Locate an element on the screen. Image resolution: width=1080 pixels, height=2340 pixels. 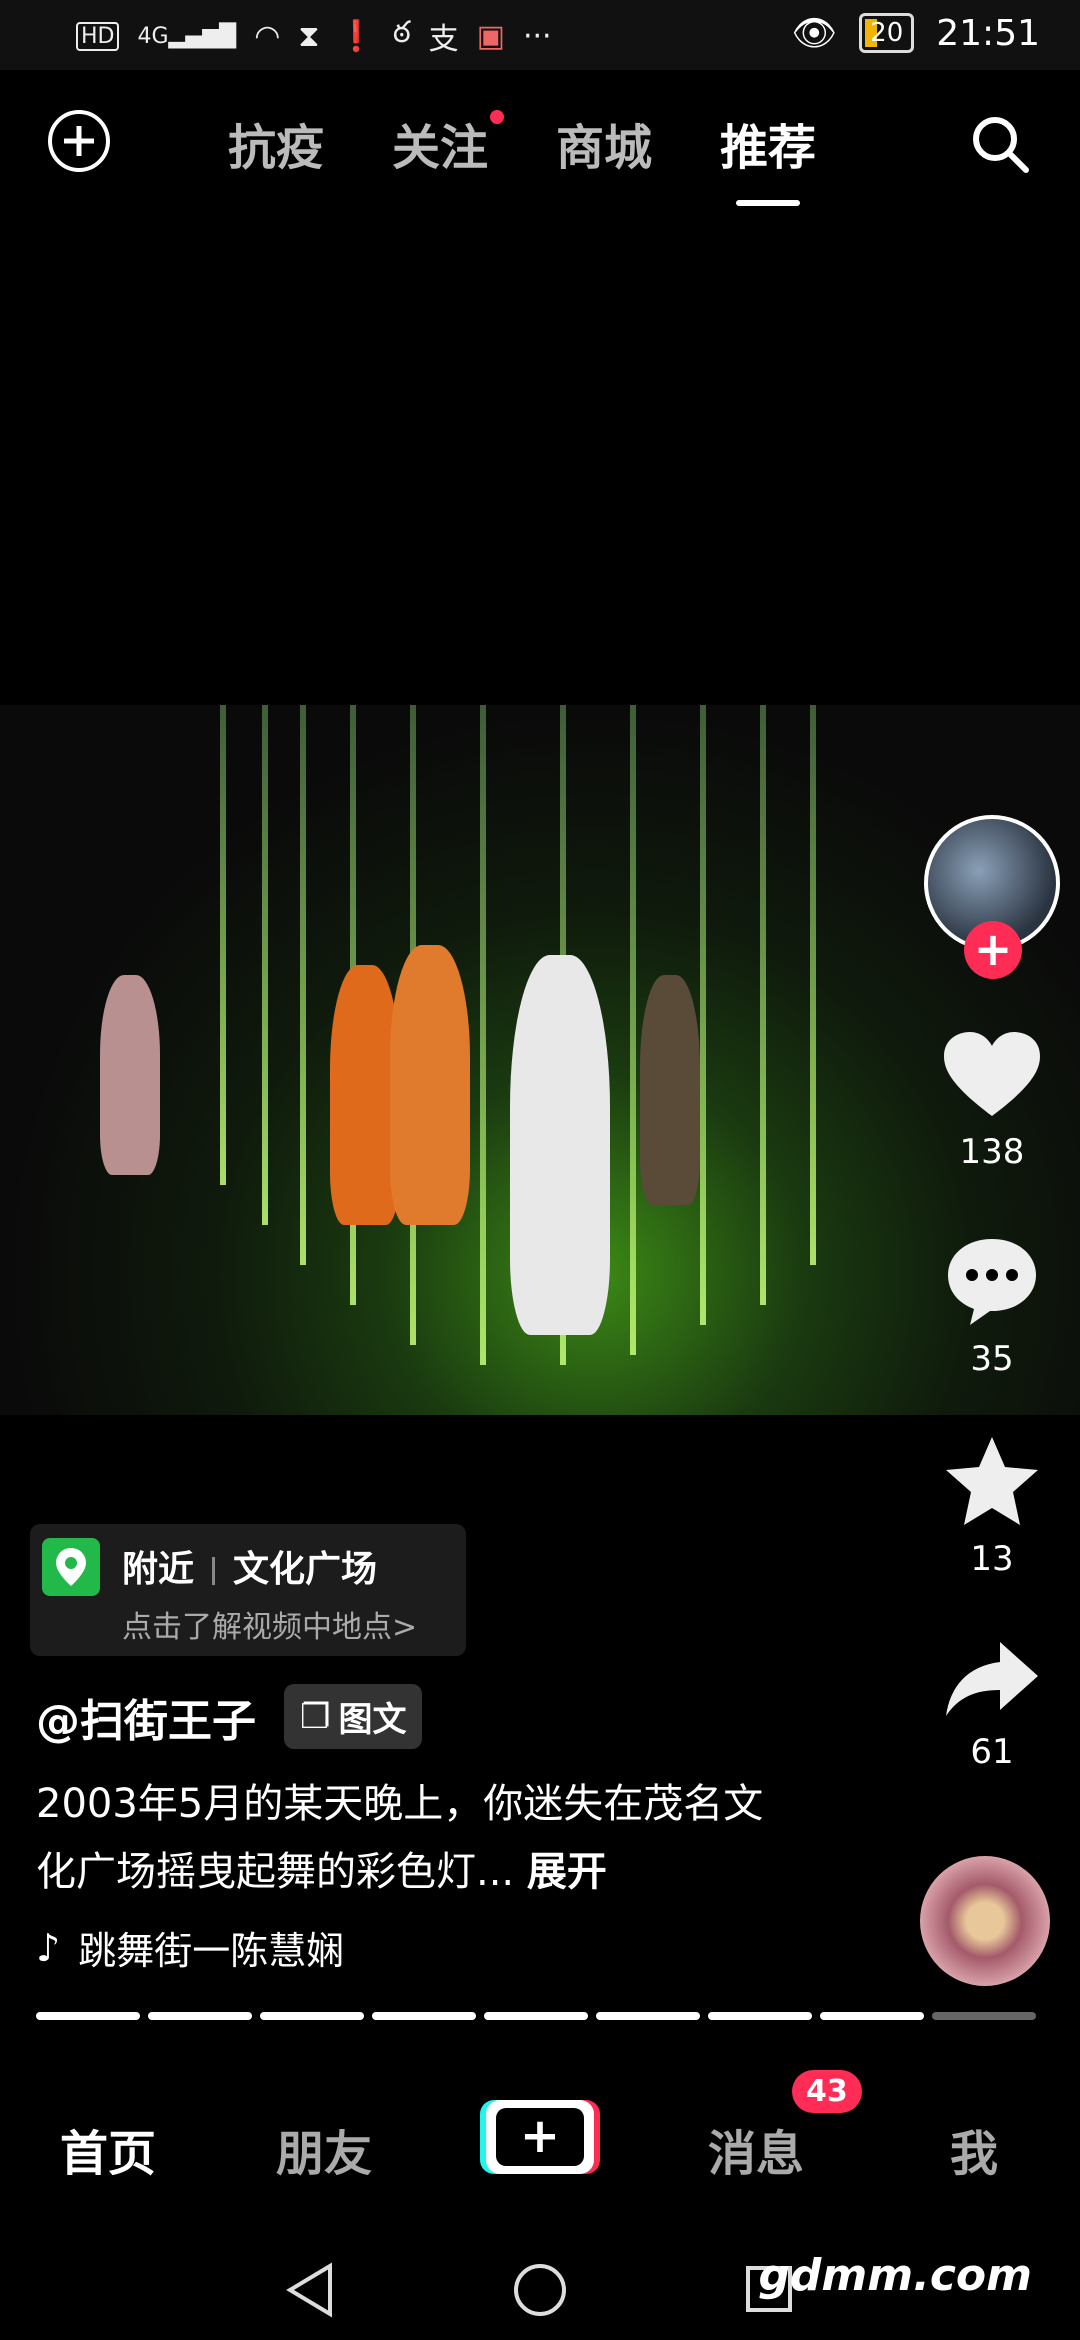
favorite-action: 13 is located at coordinates (992, 1507).